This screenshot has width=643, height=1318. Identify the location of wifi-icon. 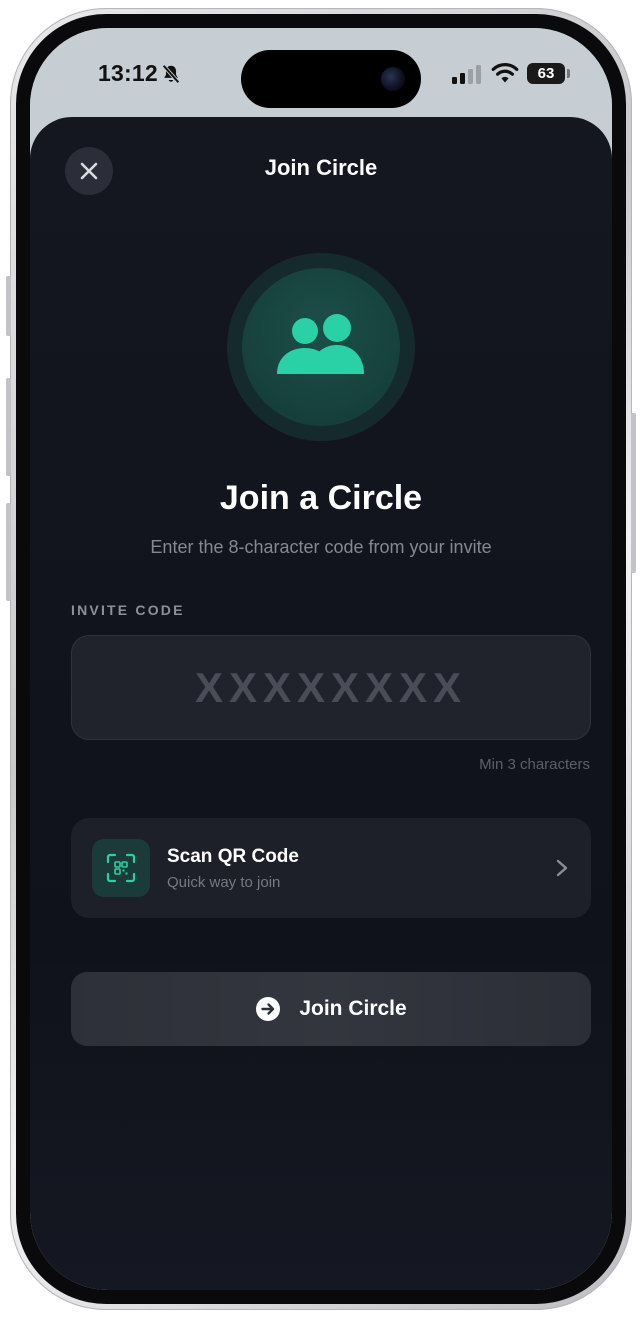
(505, 73).